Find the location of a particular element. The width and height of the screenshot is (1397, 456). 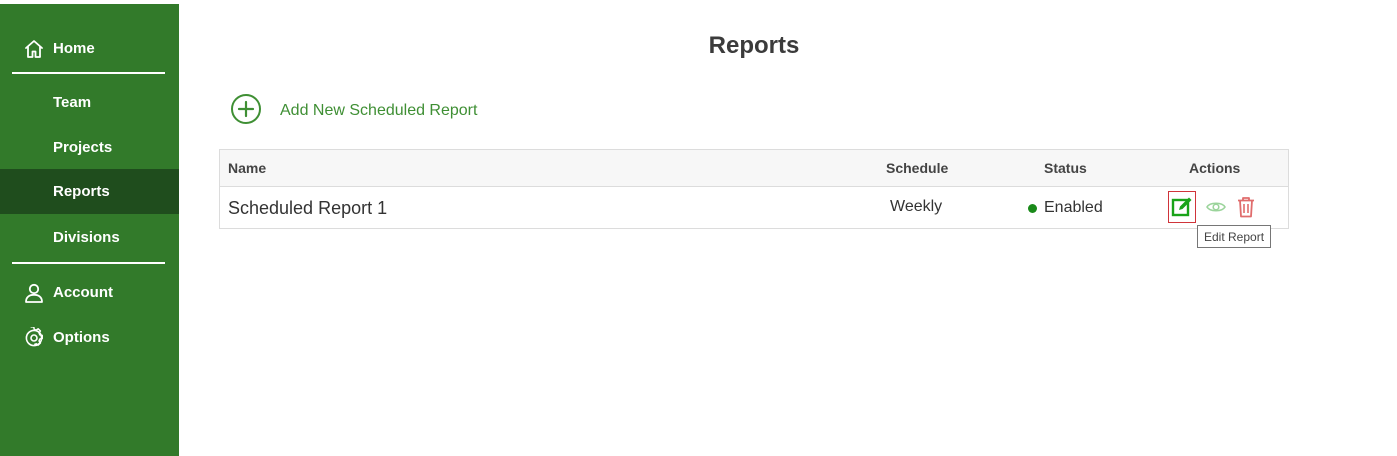

sidebar-item-label: Options is located at coordinates (81, 337).